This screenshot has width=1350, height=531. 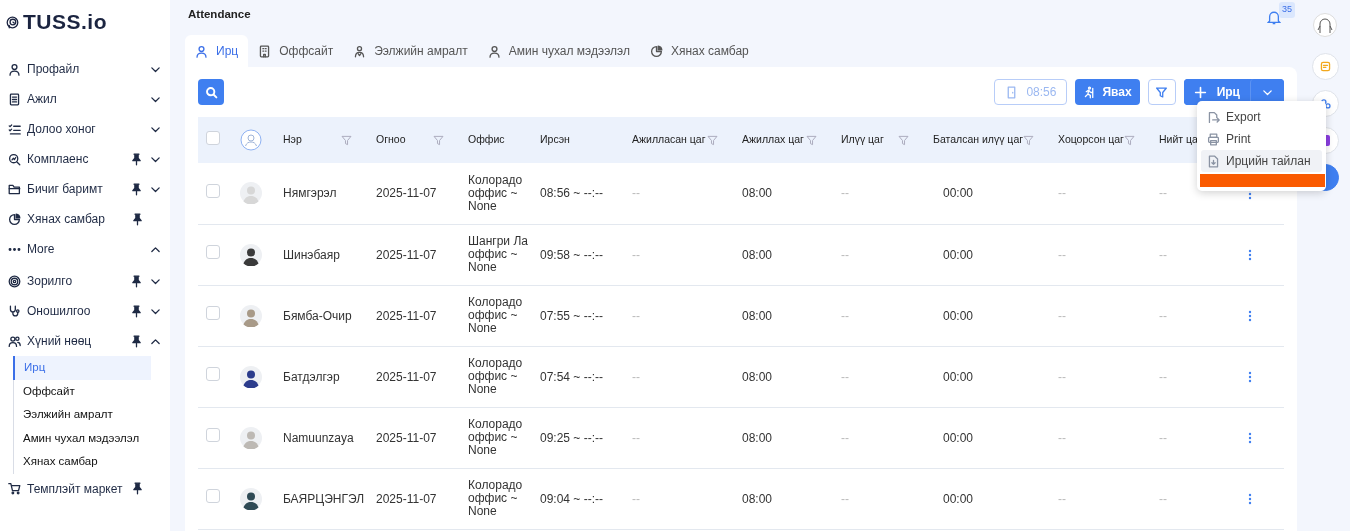 I want to click on column-header: Хоцорсон цаг, so click(x=1091, y=140).